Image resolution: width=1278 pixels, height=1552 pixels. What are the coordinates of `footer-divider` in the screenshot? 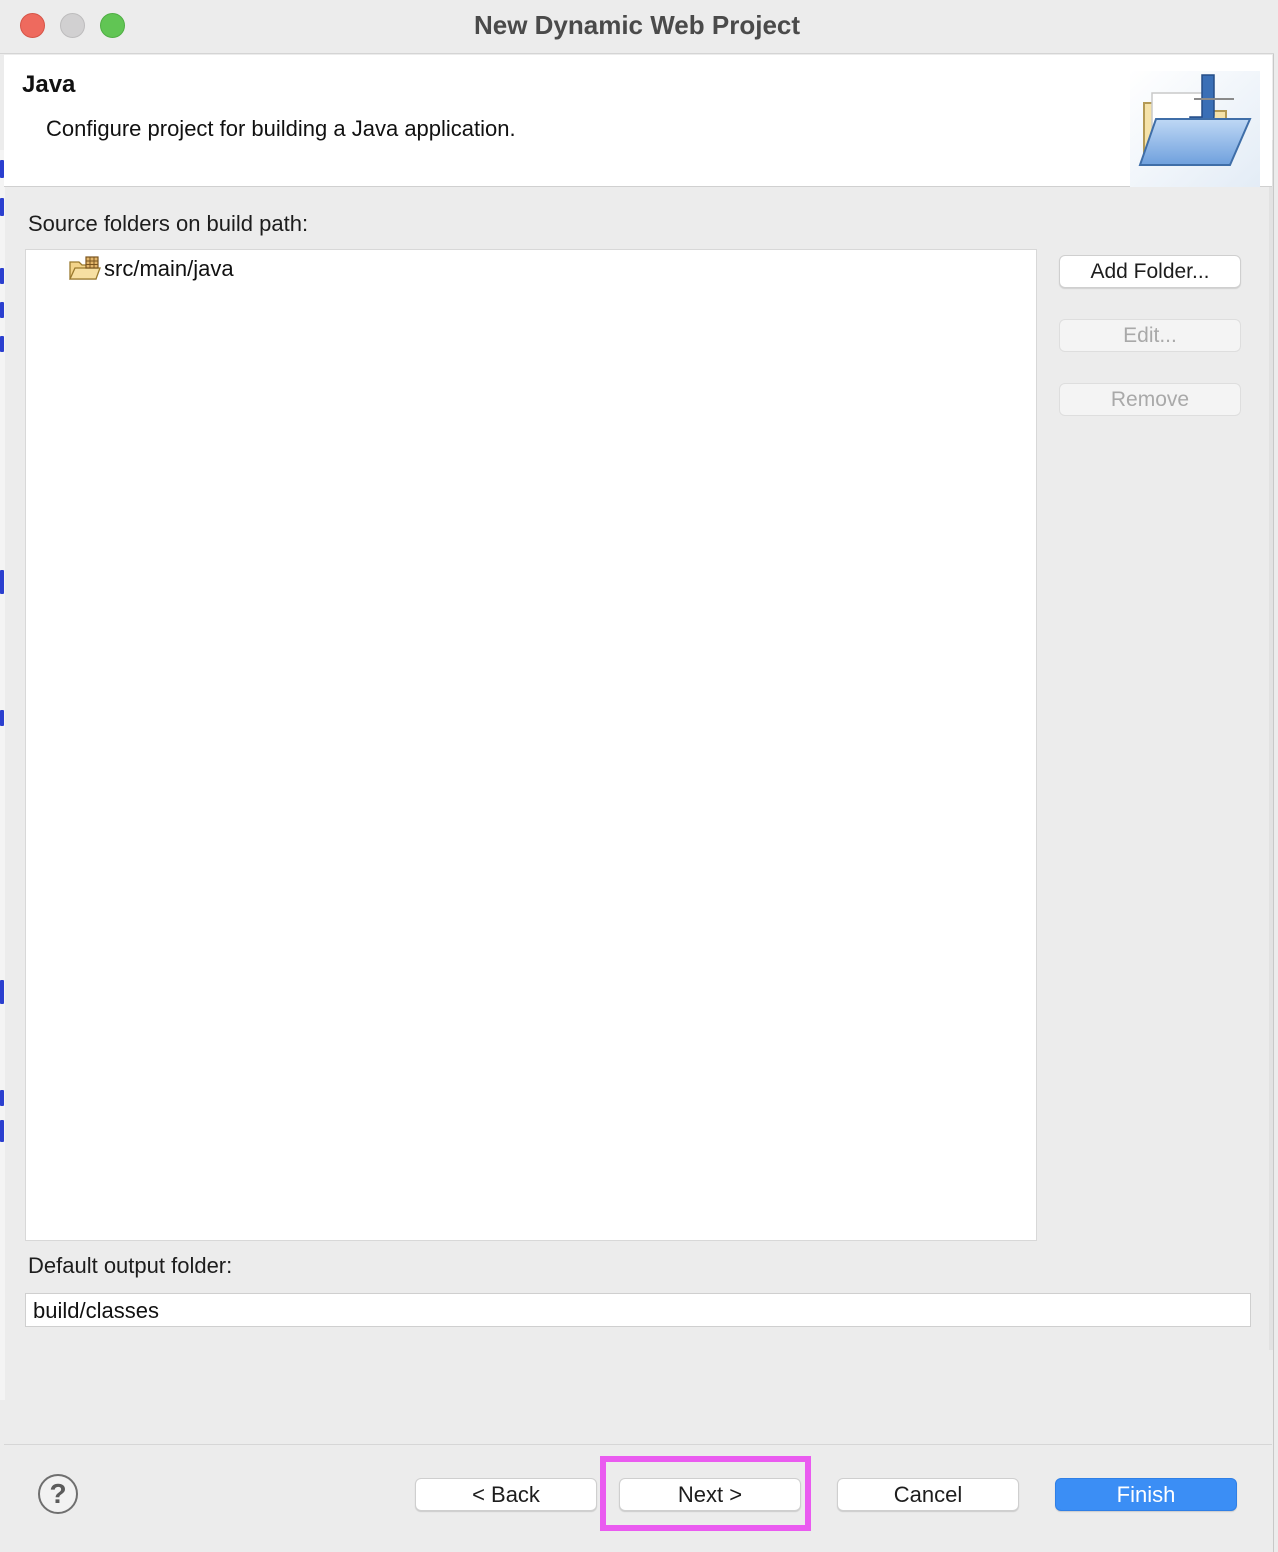 It's located at (638, 1444).